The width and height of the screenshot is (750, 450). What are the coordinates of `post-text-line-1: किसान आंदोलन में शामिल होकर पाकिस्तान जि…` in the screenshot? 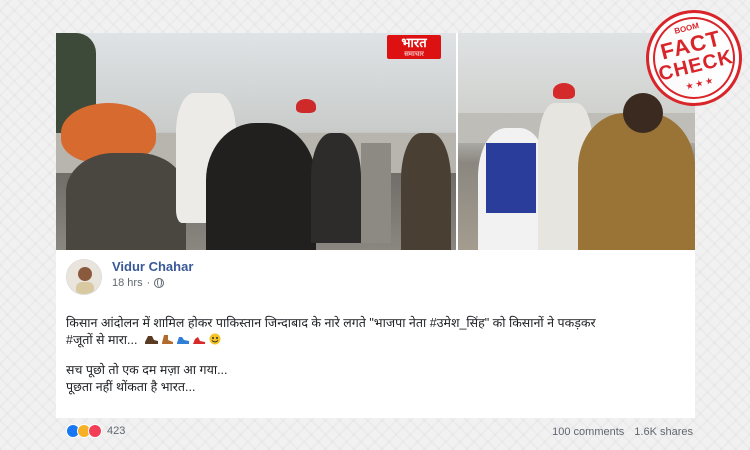 It's located at (331, 323).